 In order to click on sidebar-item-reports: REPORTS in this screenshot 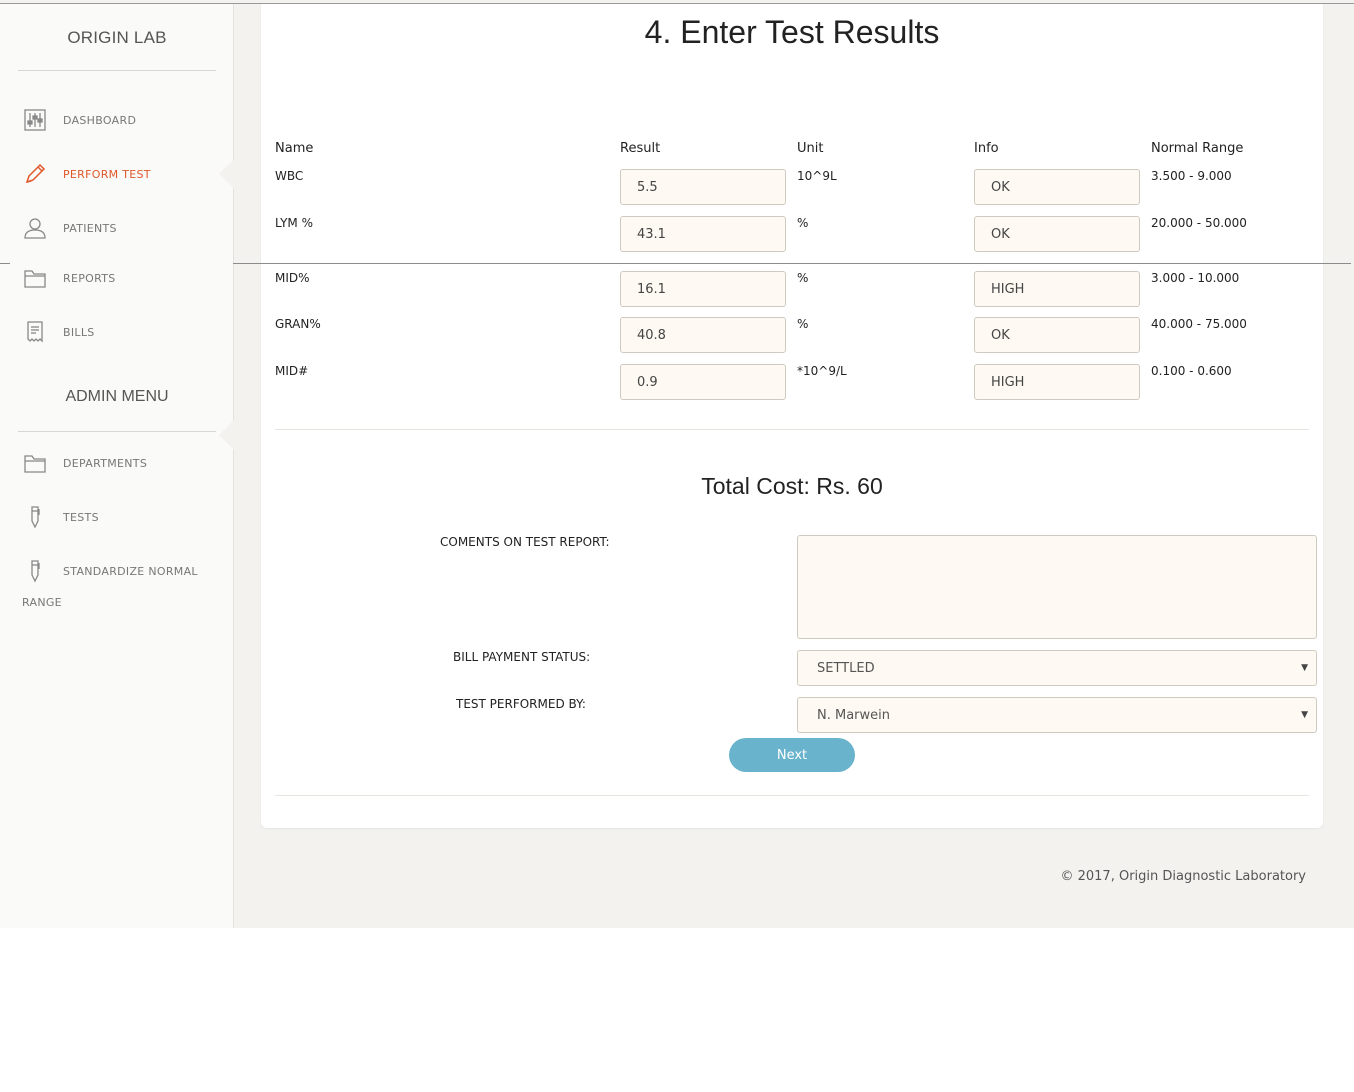, I will do `click(127, 278)`.